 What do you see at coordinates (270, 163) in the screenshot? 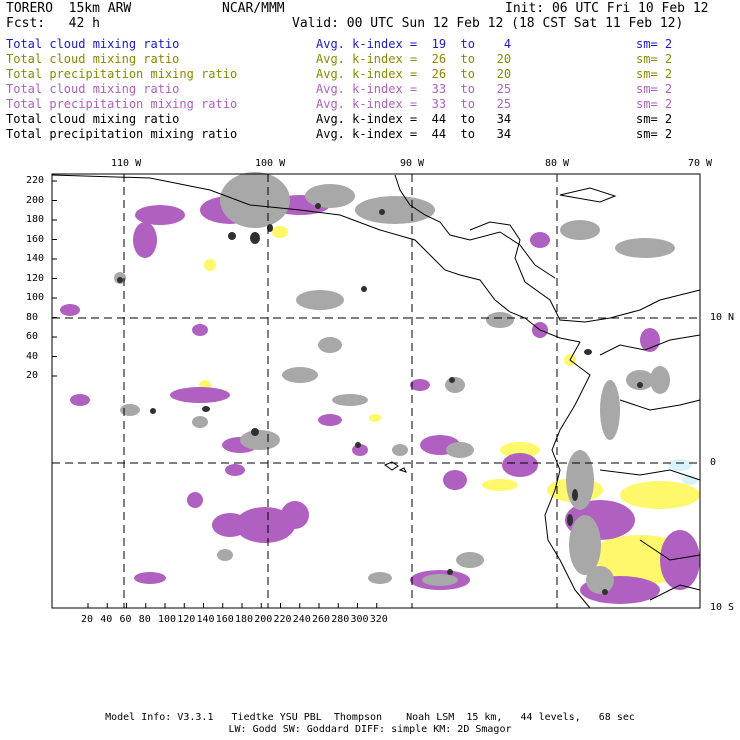
I see `lon-label-100w: 100 W` at bounding box center [270, 163].